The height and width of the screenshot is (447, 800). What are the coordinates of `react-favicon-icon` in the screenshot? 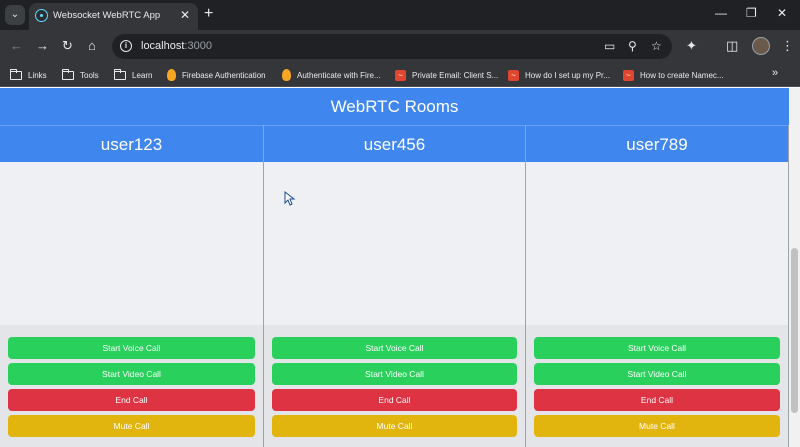 It's located at (41, 15).